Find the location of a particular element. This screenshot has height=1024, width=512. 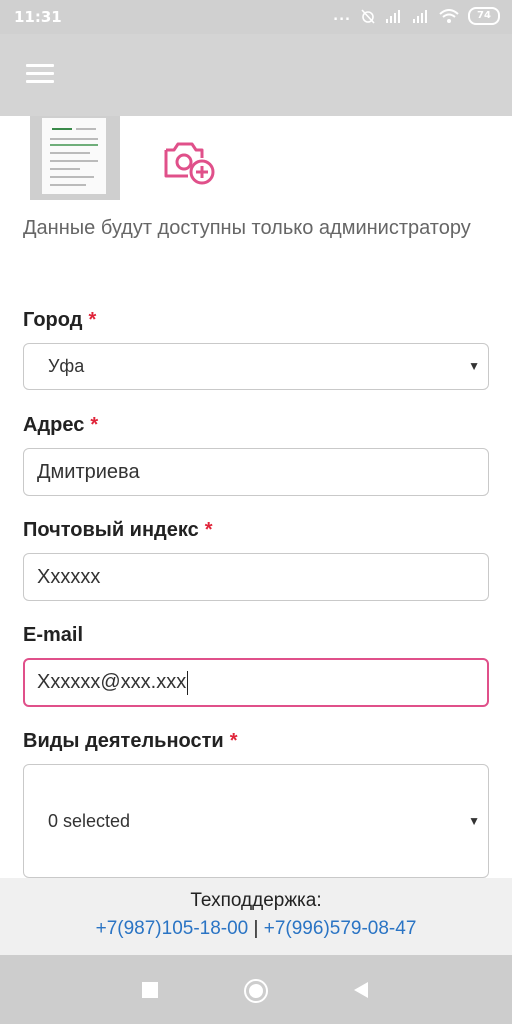

support-title: Техподдержка: is located at coordinates (256, 900).